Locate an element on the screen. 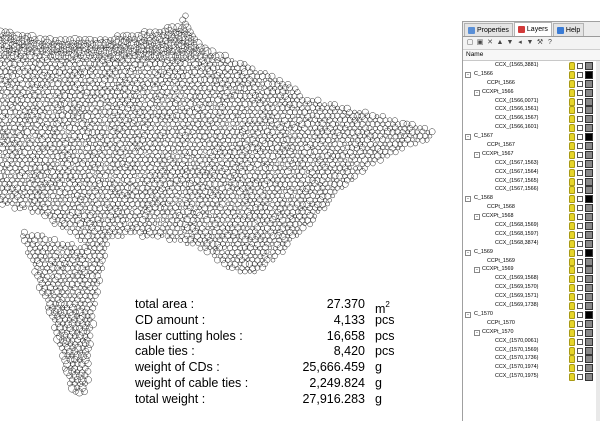  move-up-icon: ▲ is located at coordinates (500, 43).